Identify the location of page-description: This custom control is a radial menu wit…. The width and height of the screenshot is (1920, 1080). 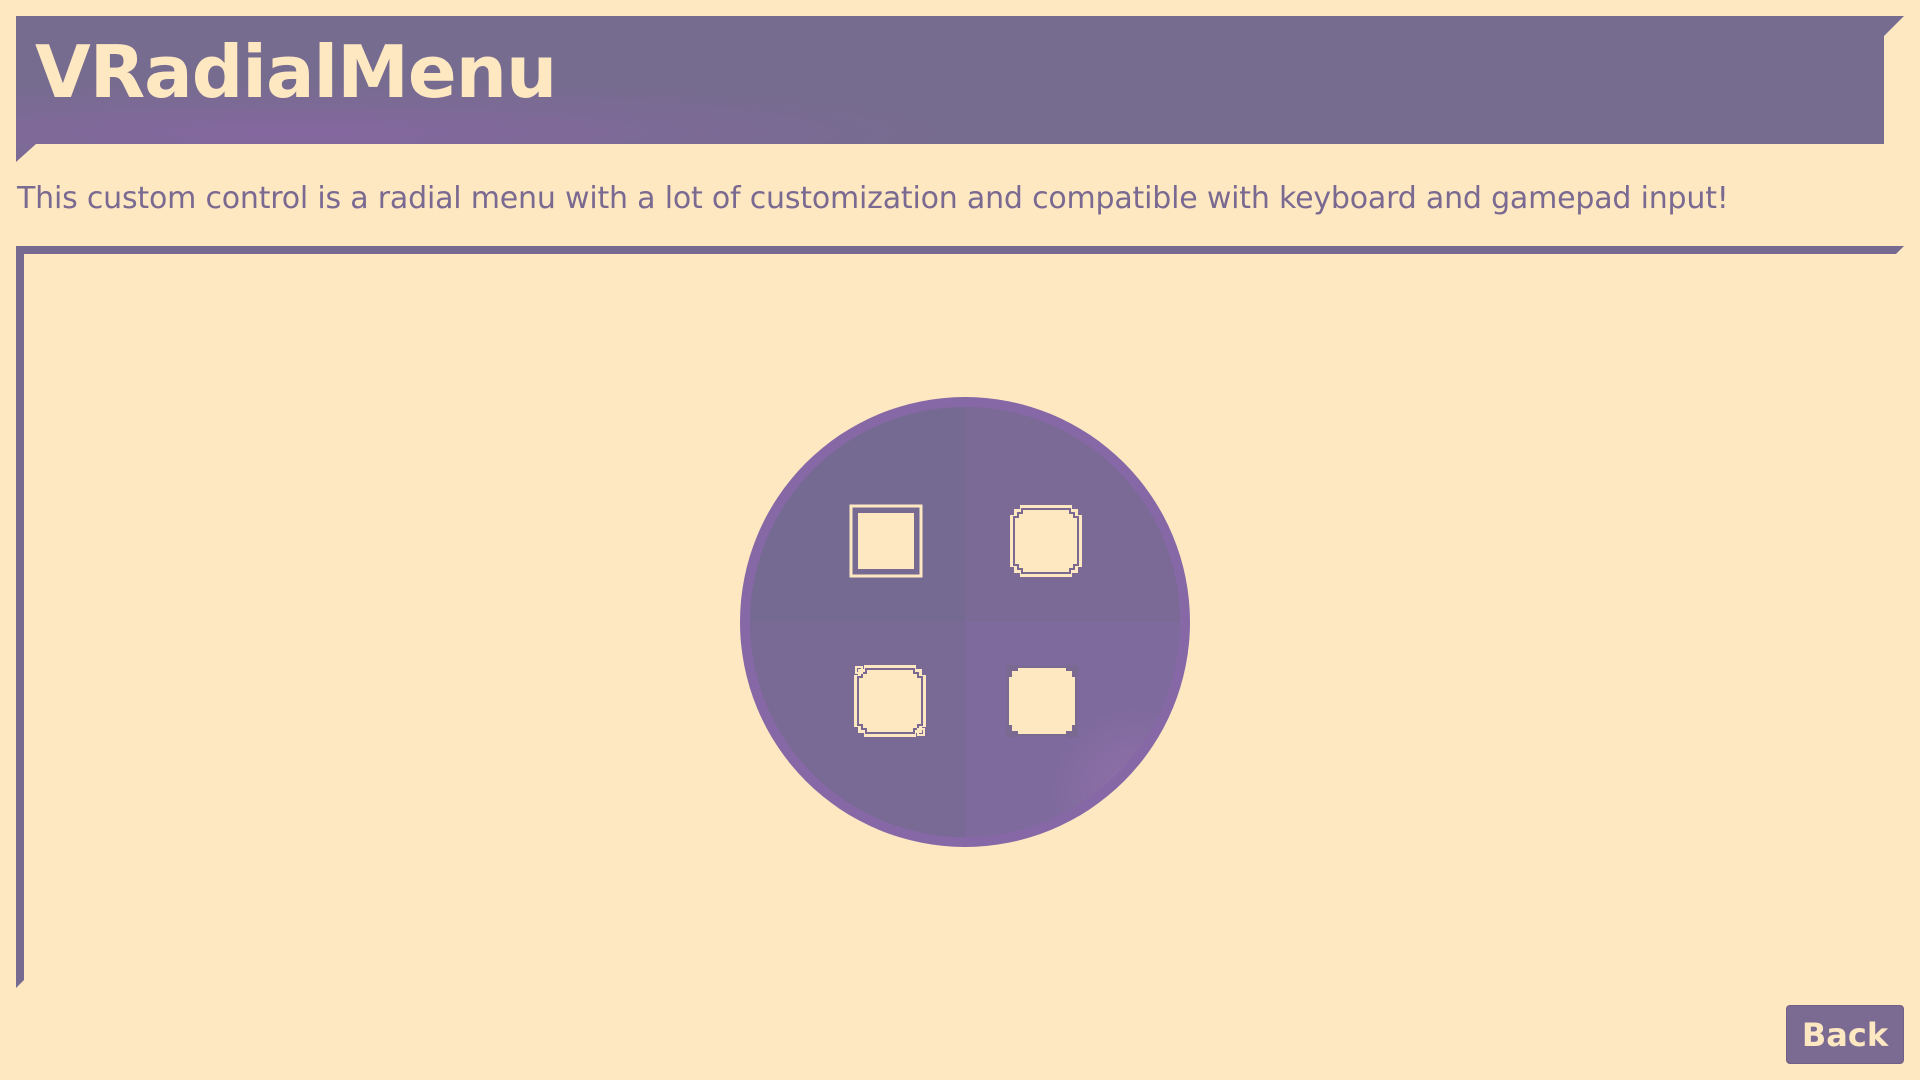
(873, 198).